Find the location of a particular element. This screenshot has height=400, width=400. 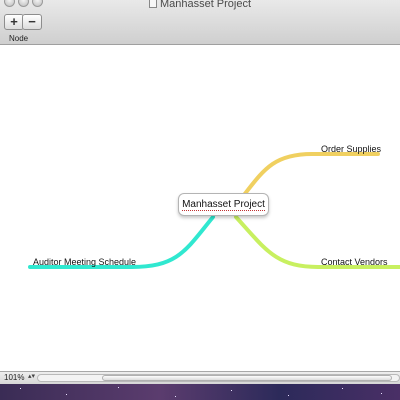

add-node-button: + is located at coordinates (14, 22).